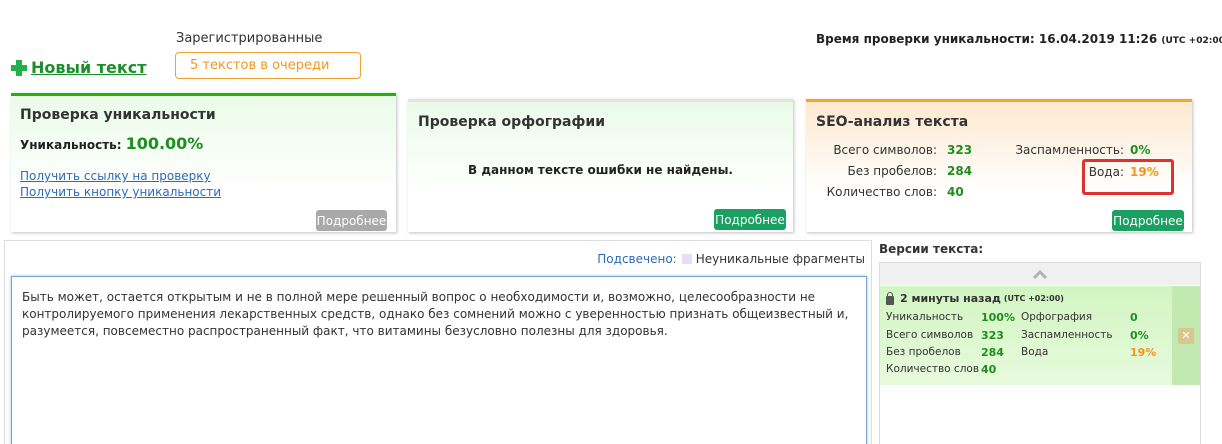  Describe the element at coordinates (511, 122) in the screenshot. I see `spelling-panel-title: Проверка орфографии` at that location.